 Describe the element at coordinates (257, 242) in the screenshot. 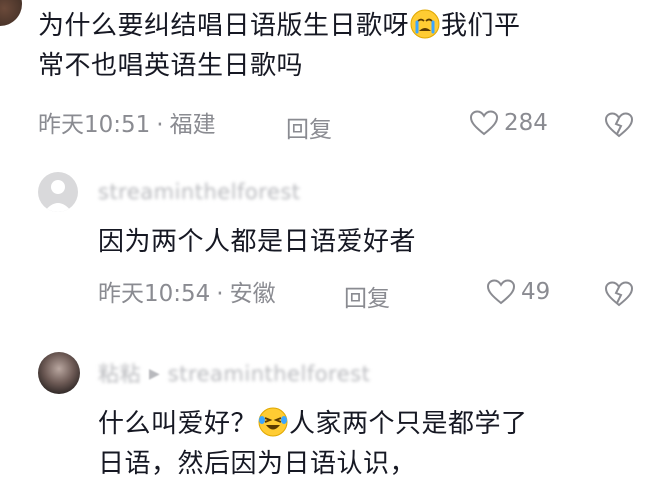

I see `reply-text: 因为两个人都是日语爱好者` at that location.